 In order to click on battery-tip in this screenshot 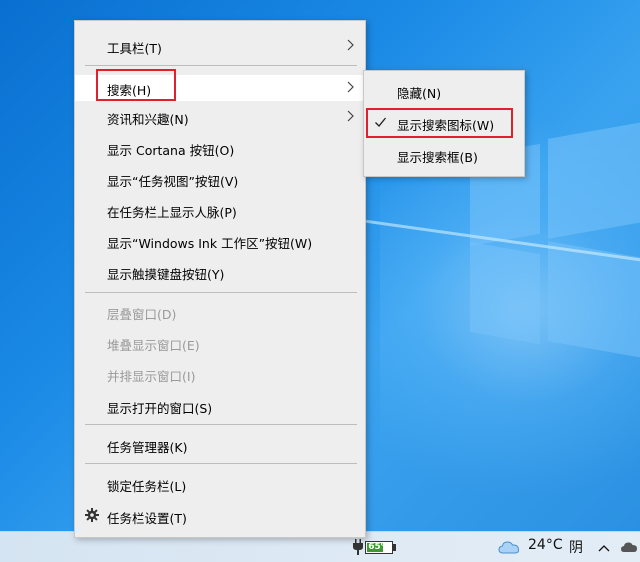, I will do `click(394, 547)`.